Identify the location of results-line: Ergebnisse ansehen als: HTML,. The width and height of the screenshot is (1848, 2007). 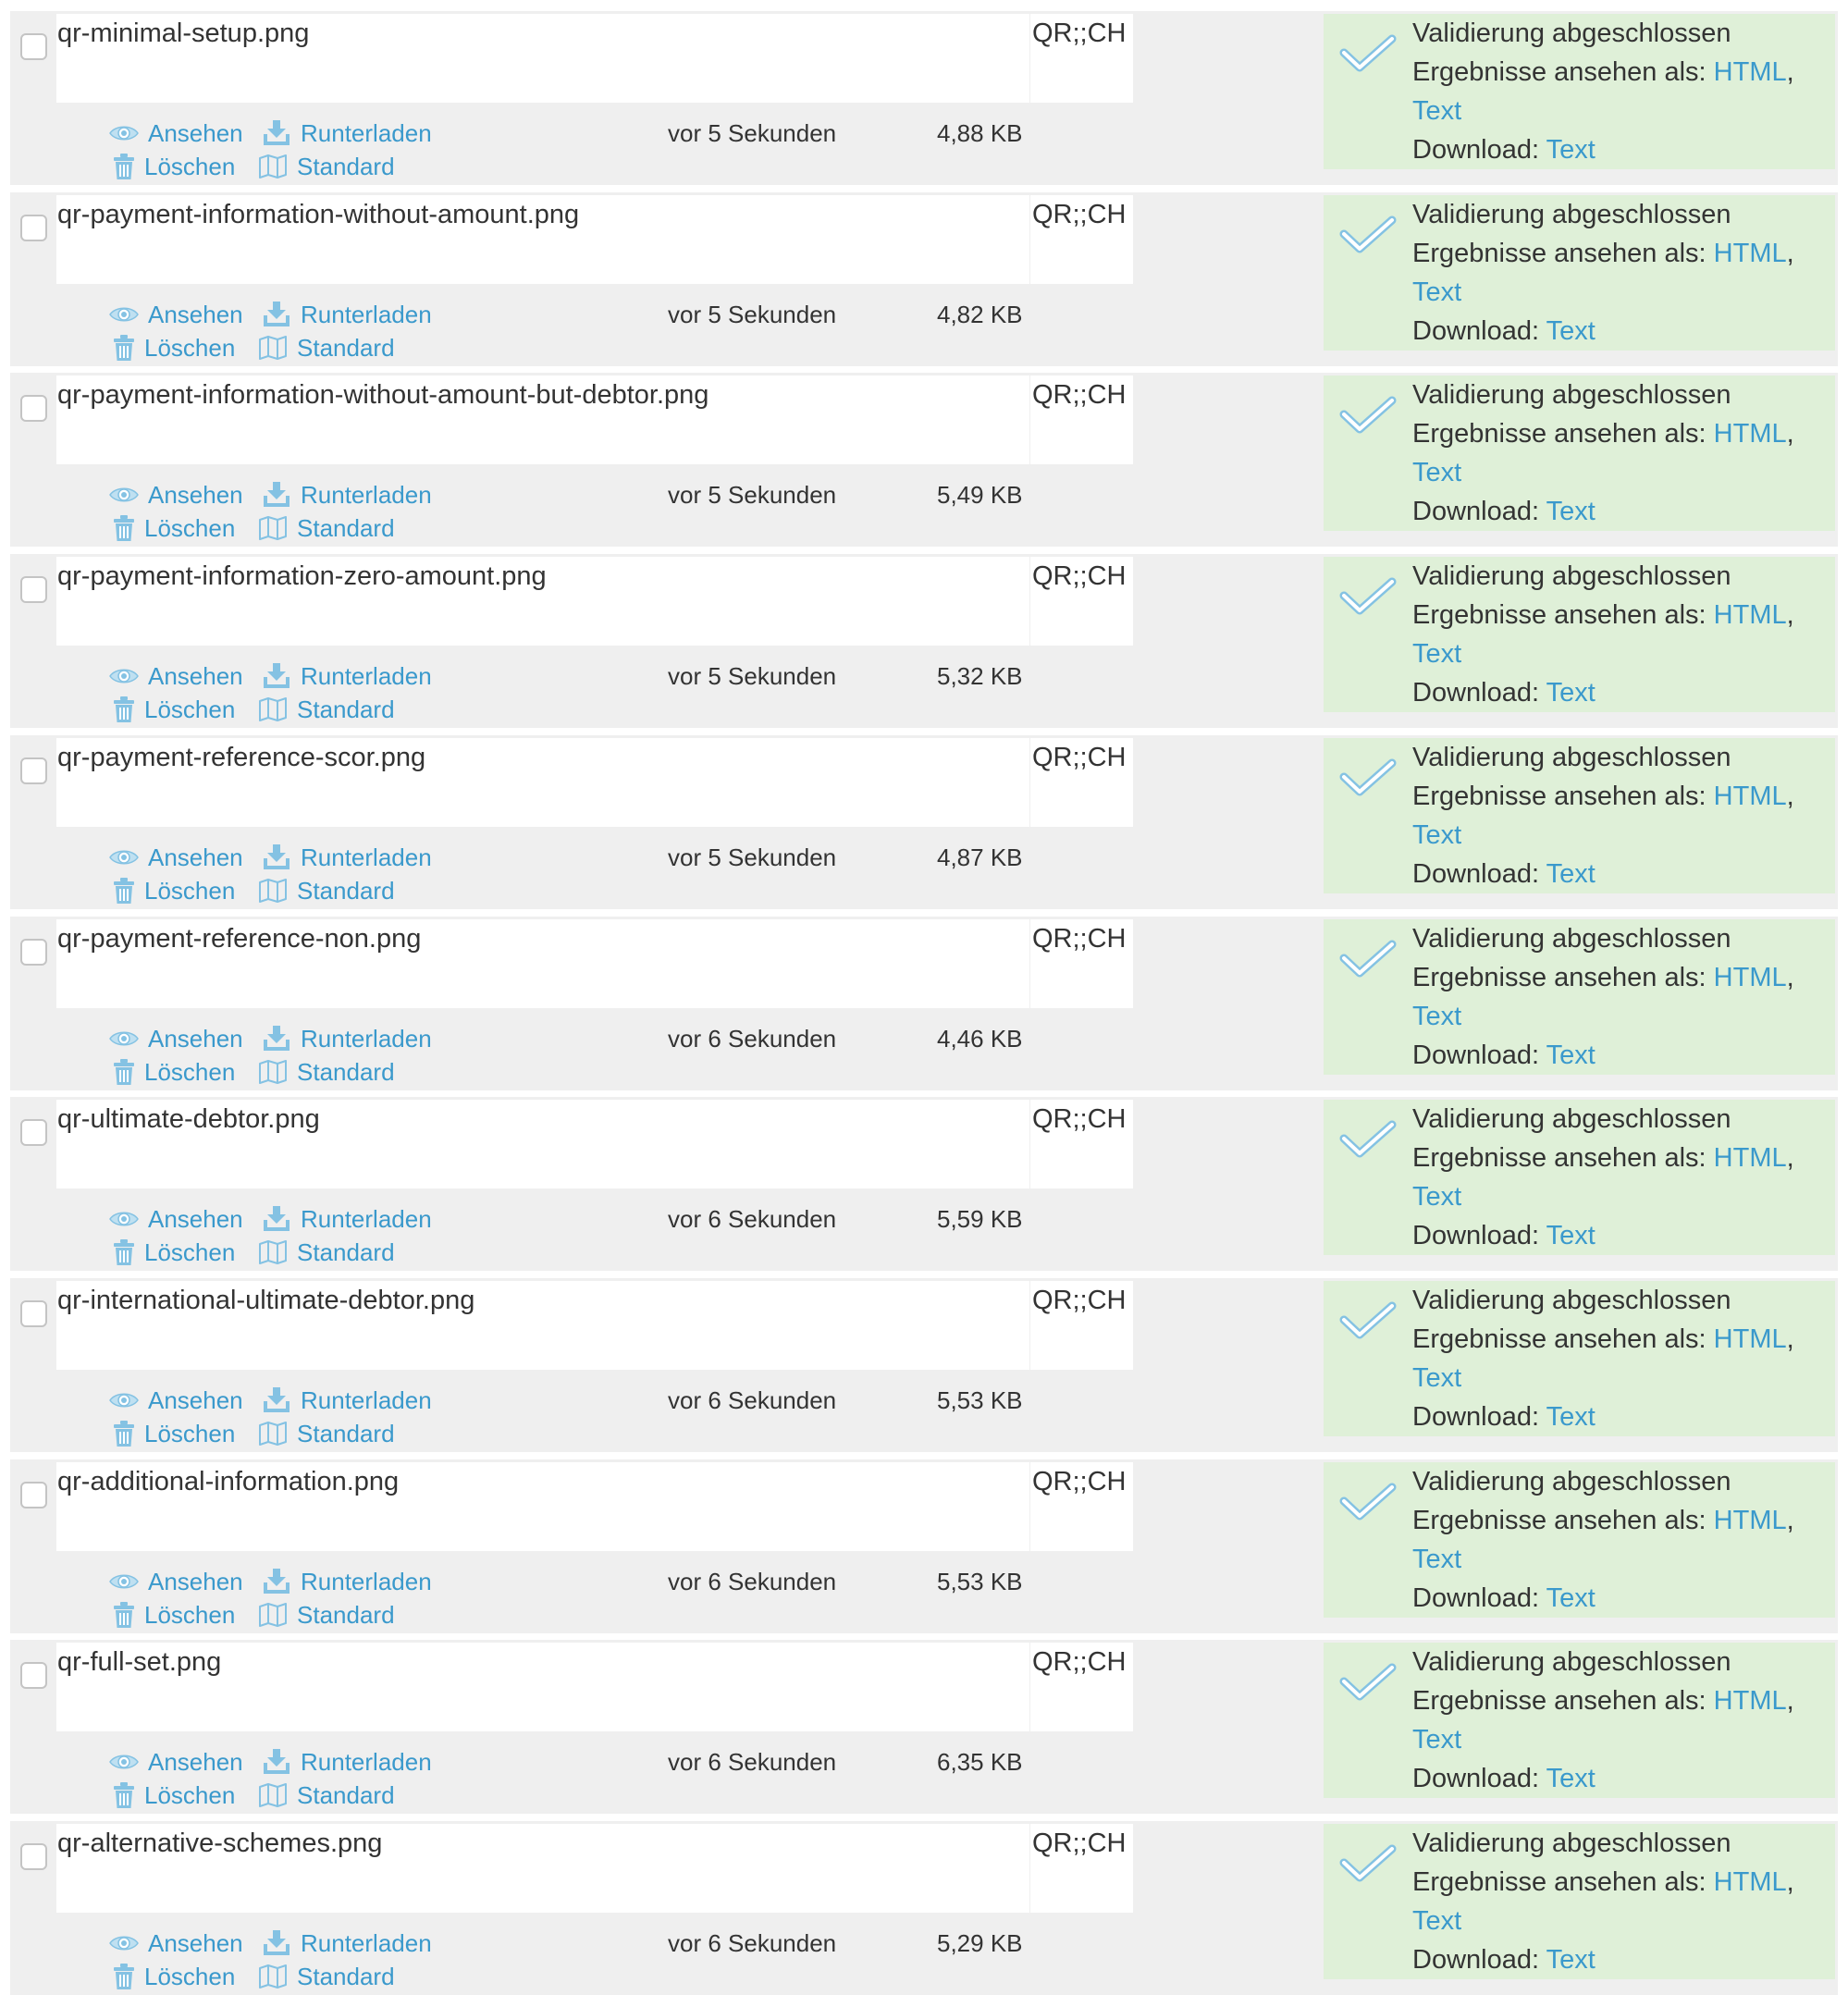
(1603, 1339).